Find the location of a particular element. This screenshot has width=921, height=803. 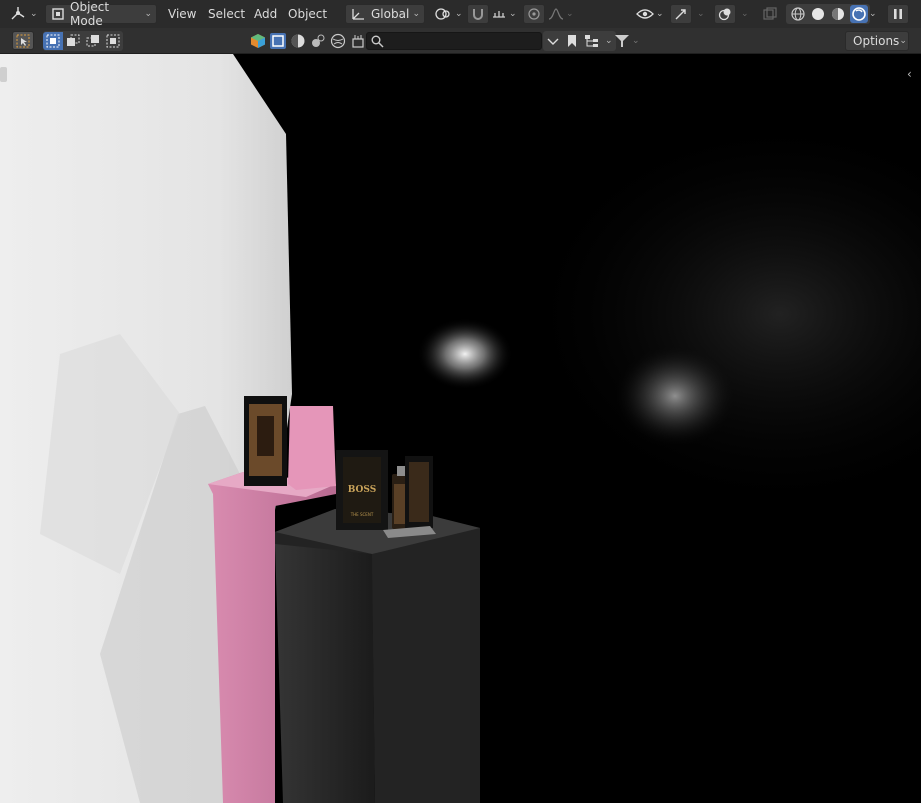

sphere-material-icon is located at coordinates (298, 41).